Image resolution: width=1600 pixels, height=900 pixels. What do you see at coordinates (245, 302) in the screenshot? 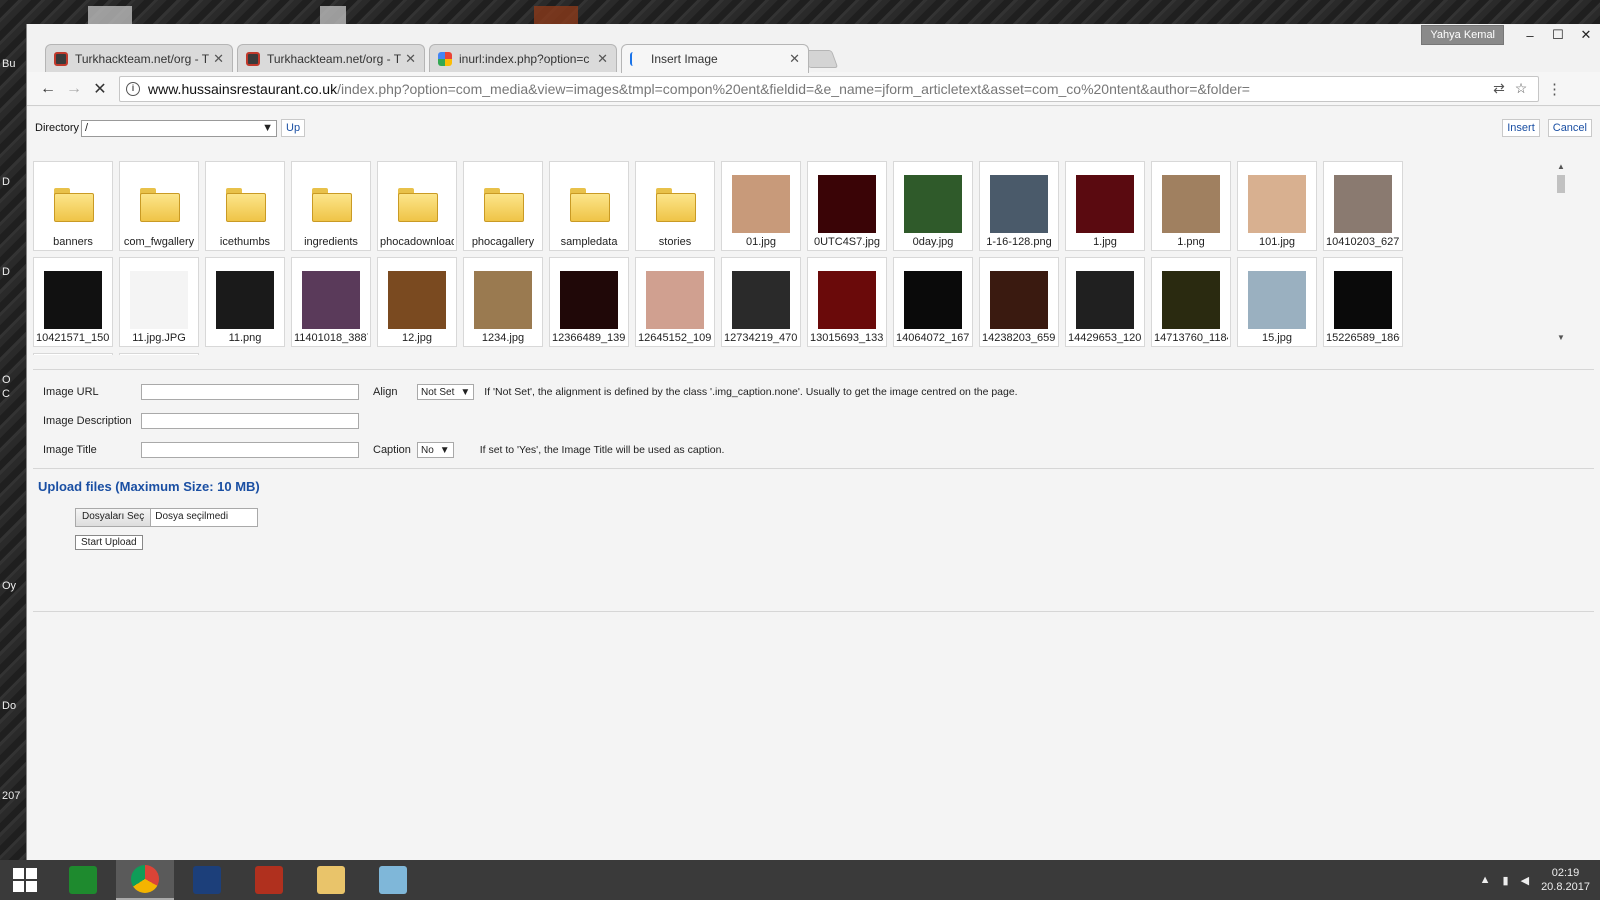
I see `image-item: 11.png` at bounding box center [245, 302].